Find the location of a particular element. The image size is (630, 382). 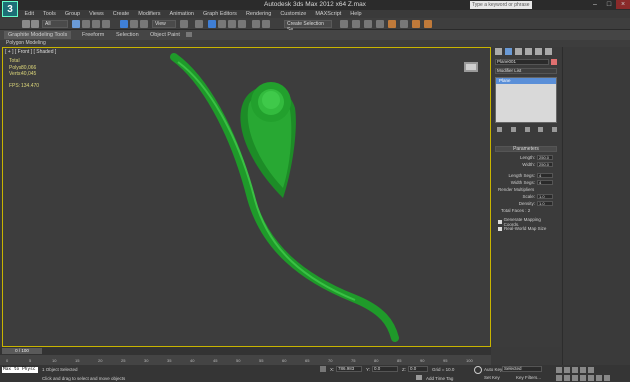

percent-snap-icon is located at coordinates (232, 24).